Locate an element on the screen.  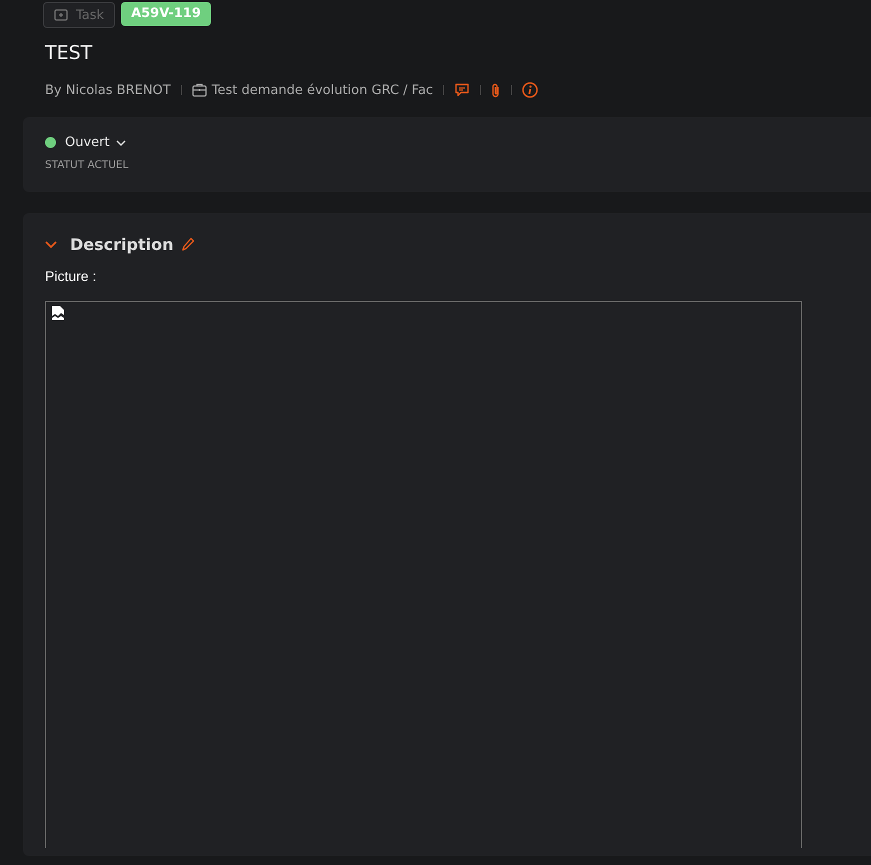
comment-icon is located at coordinates (462, 90).